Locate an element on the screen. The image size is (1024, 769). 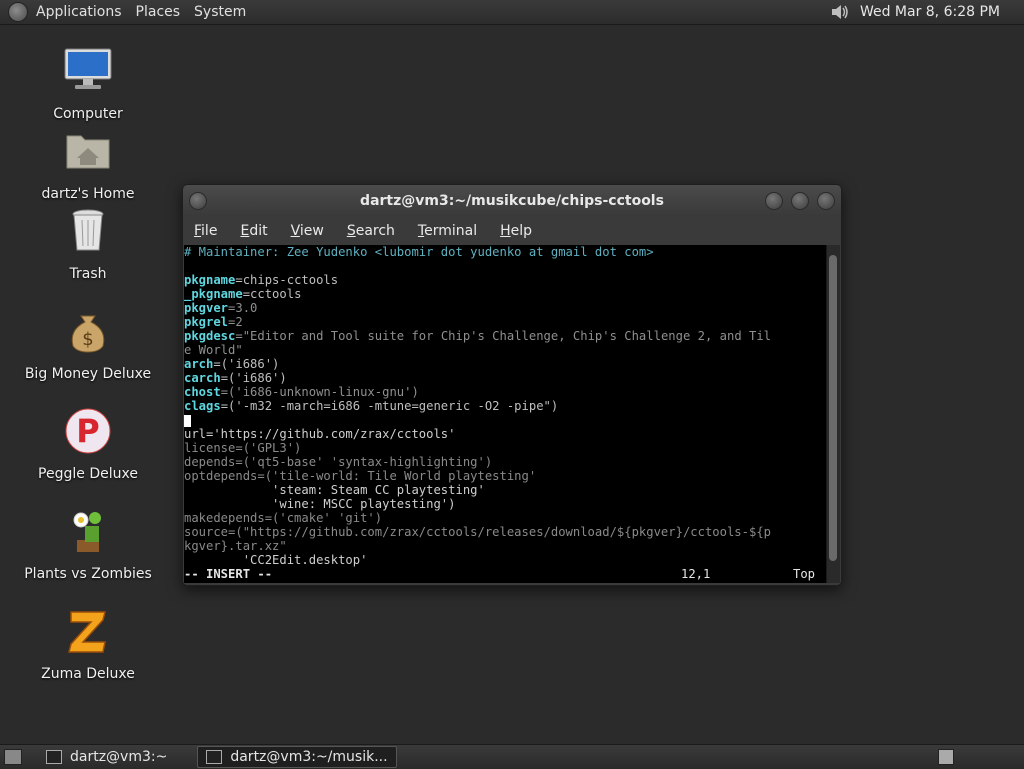
menu-system: System is located at coordinates (220, 12).